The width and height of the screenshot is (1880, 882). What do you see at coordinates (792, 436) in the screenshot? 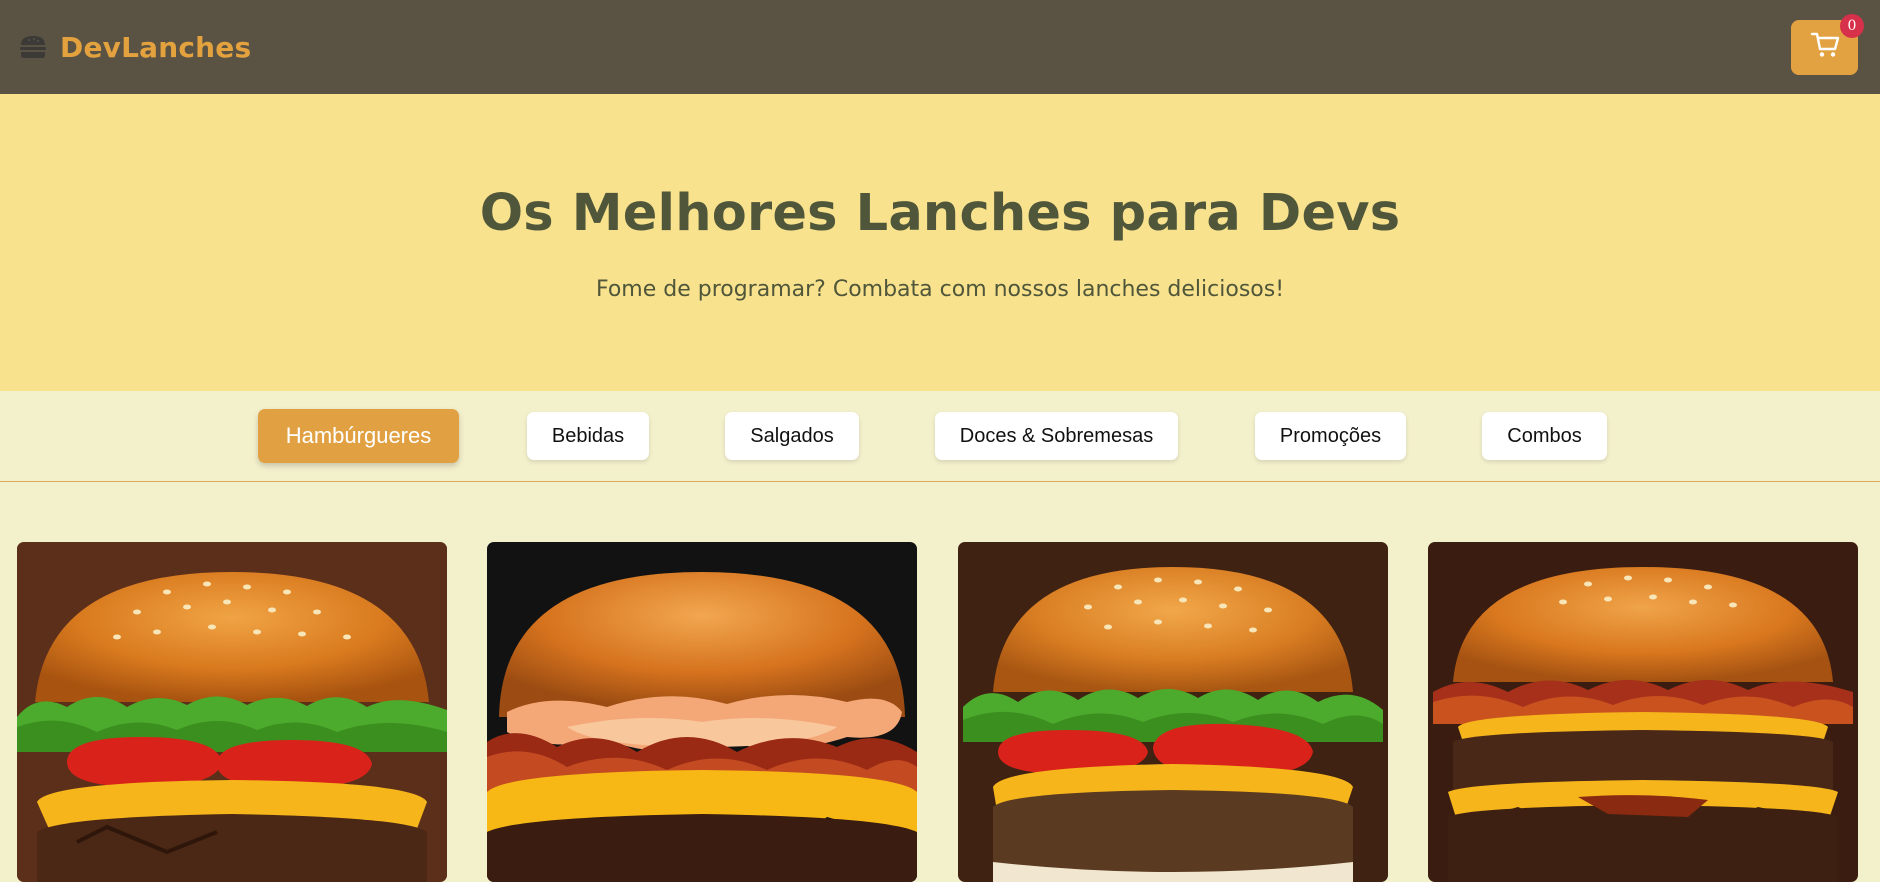
I see `tab-salgados: Salgados` at bounding box center [792, 436].